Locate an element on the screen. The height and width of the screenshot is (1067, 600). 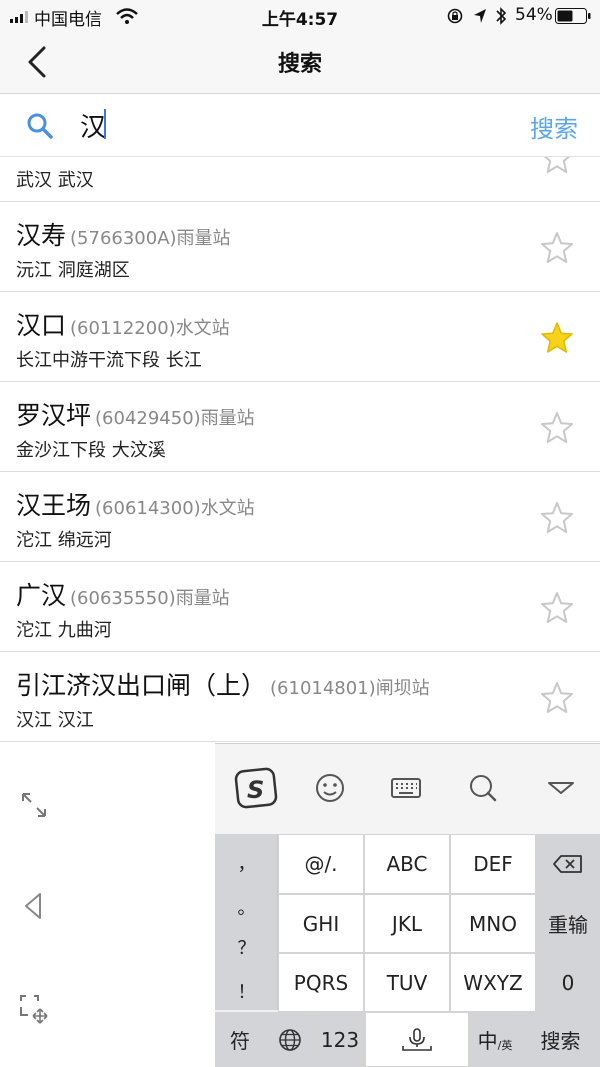
station-code: (5766300A) is located at coordinates (123, 238).